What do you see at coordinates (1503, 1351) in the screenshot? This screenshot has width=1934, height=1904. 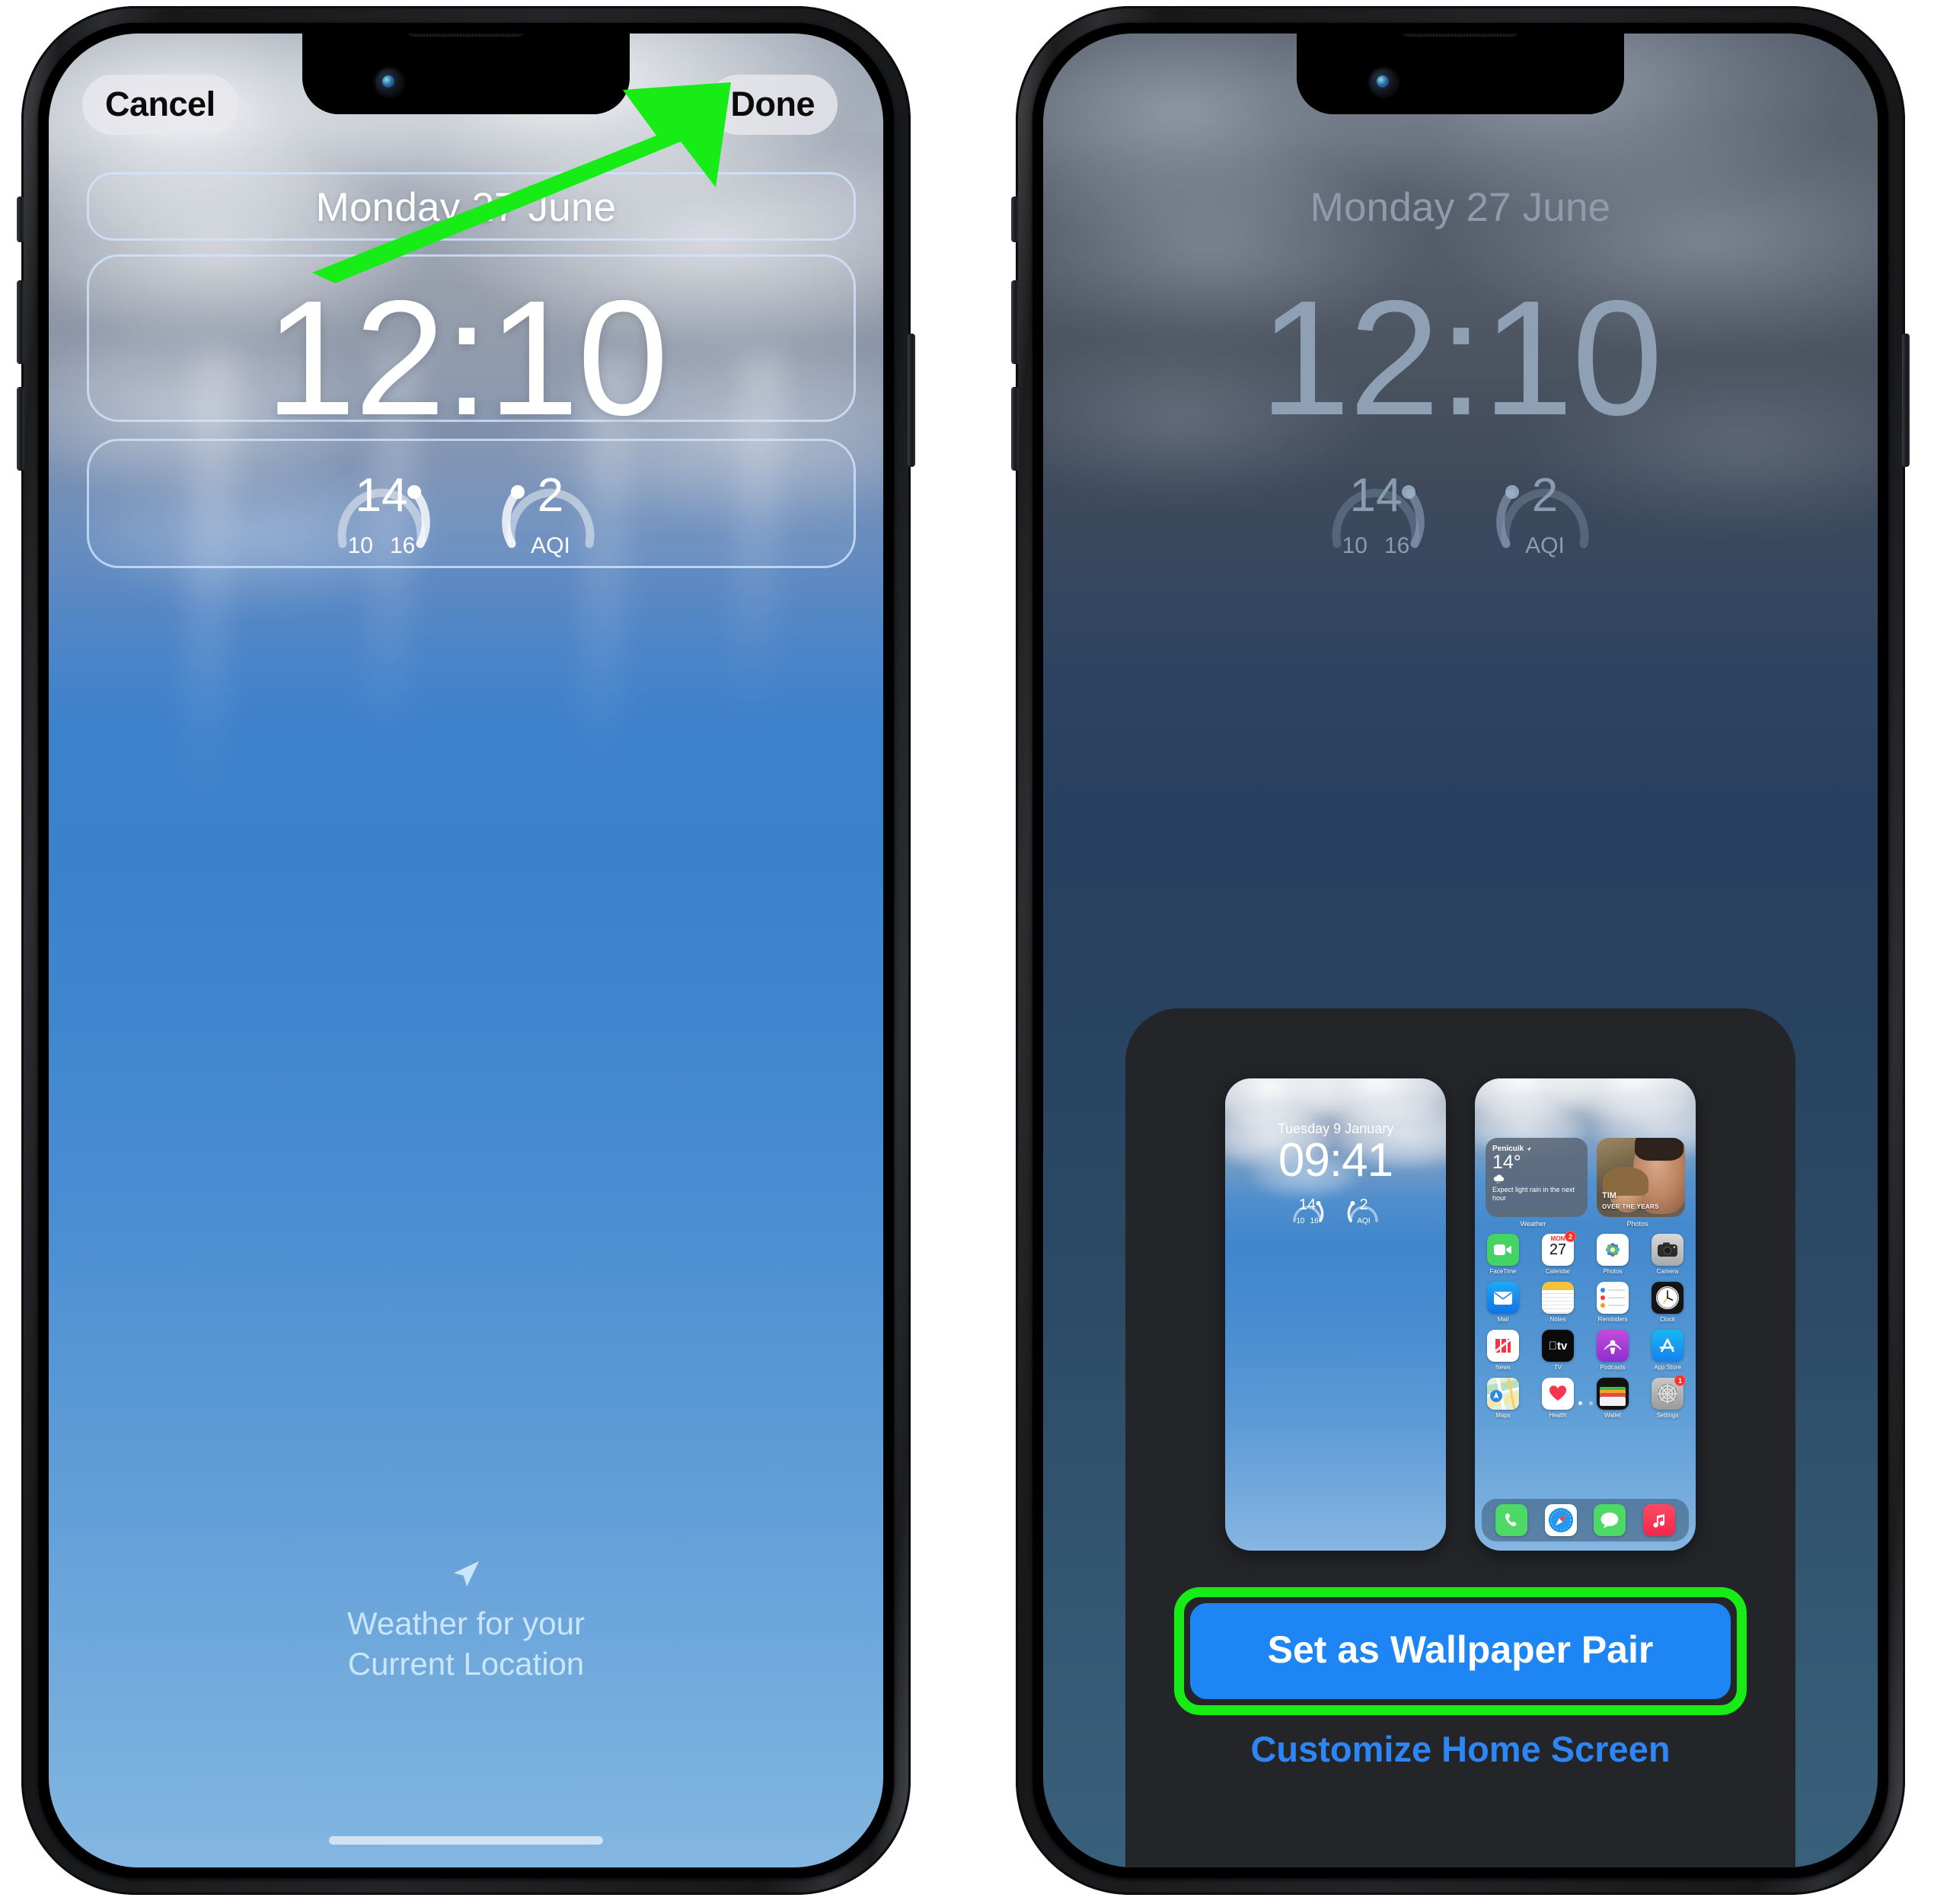 I see `app-news: News` at bounding box center [1503, 1351].